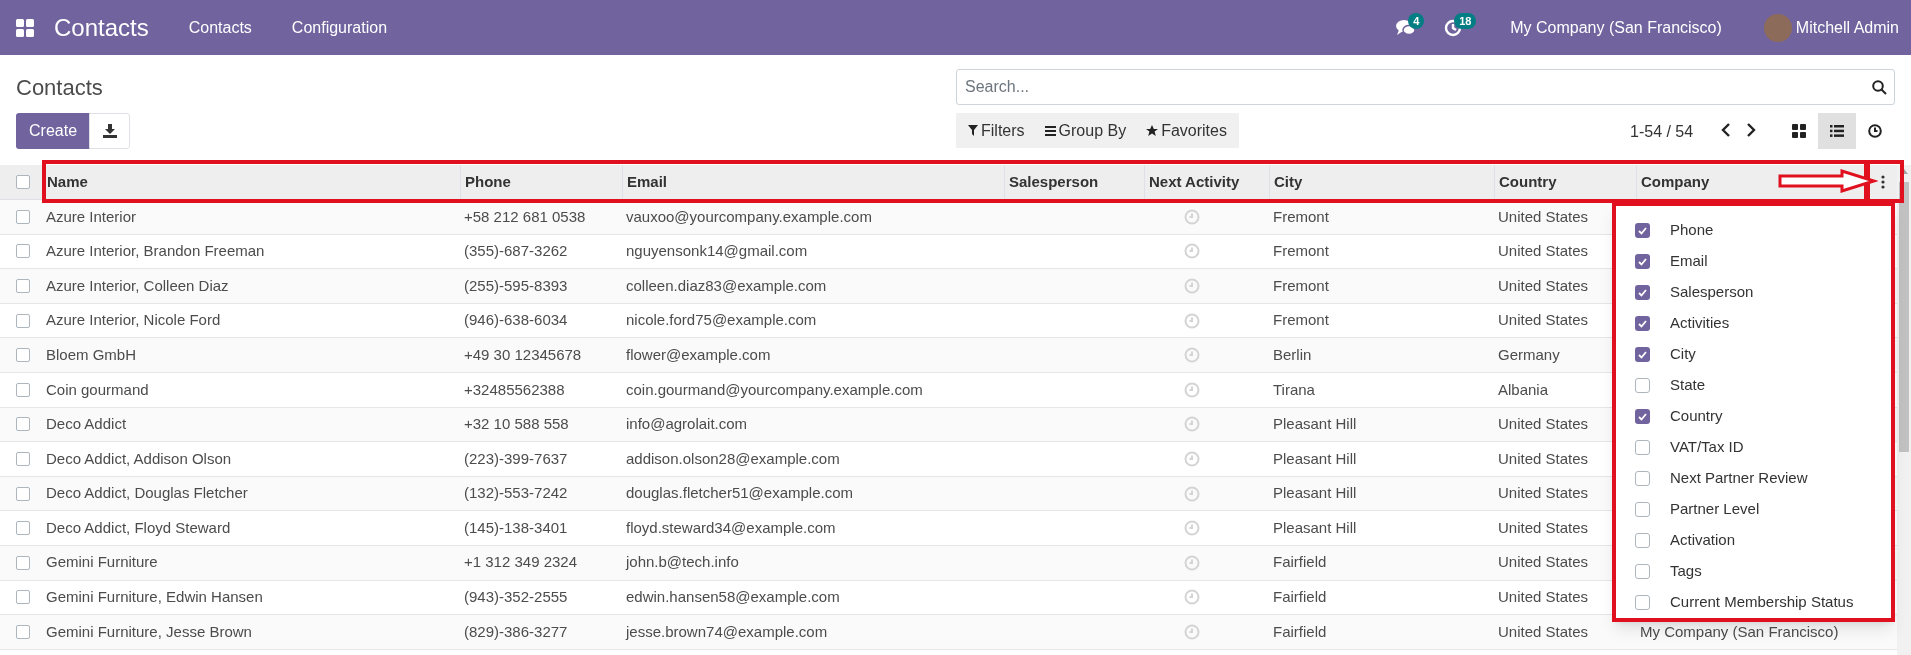 The image size is (1911, 655). What do you see at coordinates (1696, 416) in the screenshot?
I see `column-option: Country` at bounding box center [1696, 416].